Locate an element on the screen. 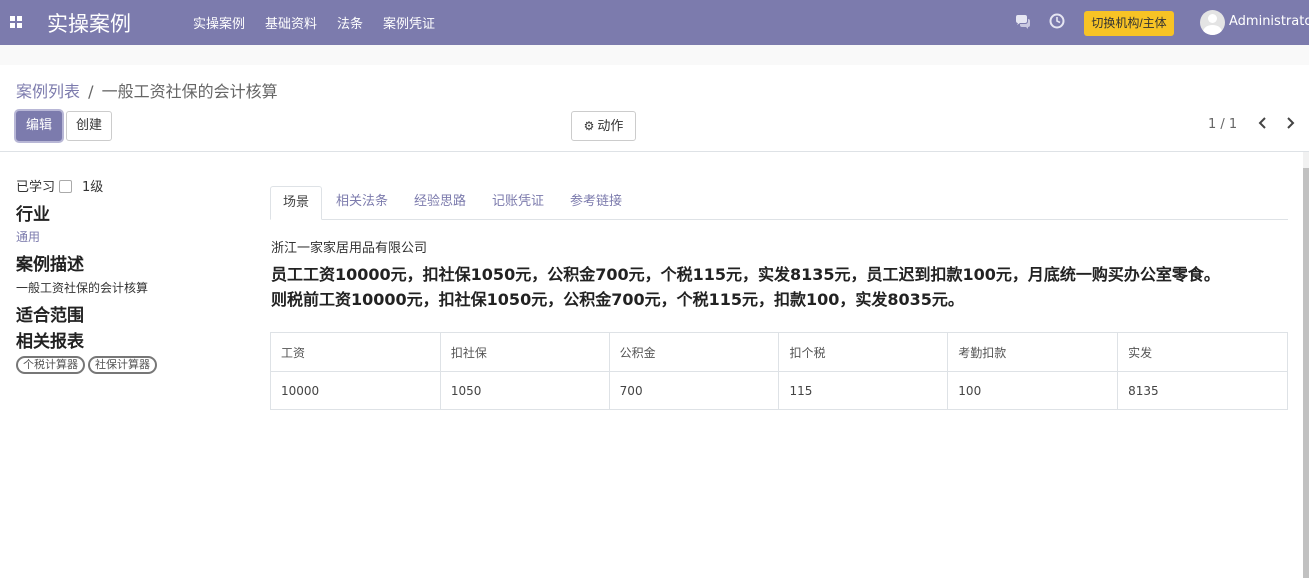 This screenshot has height=578, width=1309. column-header-net-pay: 实发 is located at coordinates (1202, 352).